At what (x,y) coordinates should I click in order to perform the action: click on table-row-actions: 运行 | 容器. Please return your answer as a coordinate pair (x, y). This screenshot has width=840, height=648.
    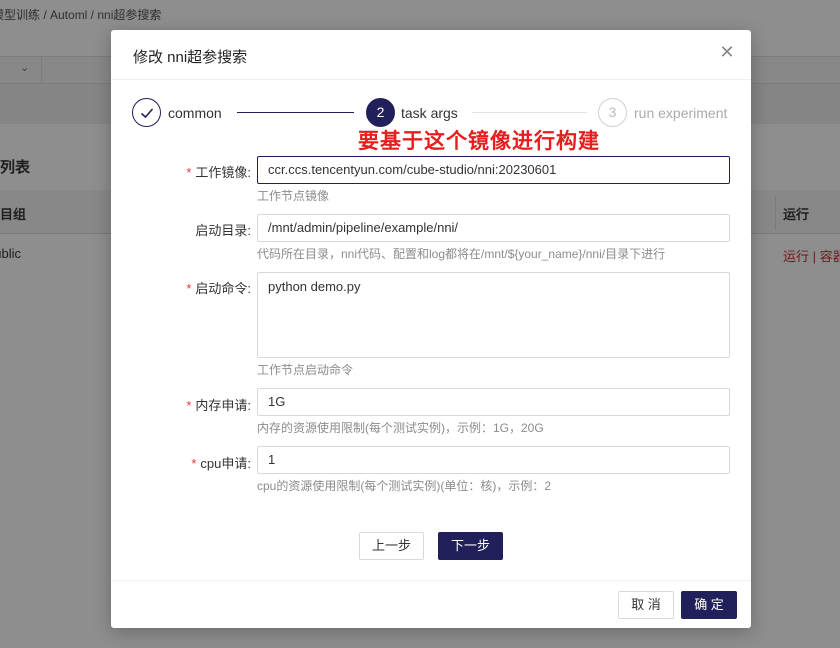
    Looking at the image, I should click on (811, 255).